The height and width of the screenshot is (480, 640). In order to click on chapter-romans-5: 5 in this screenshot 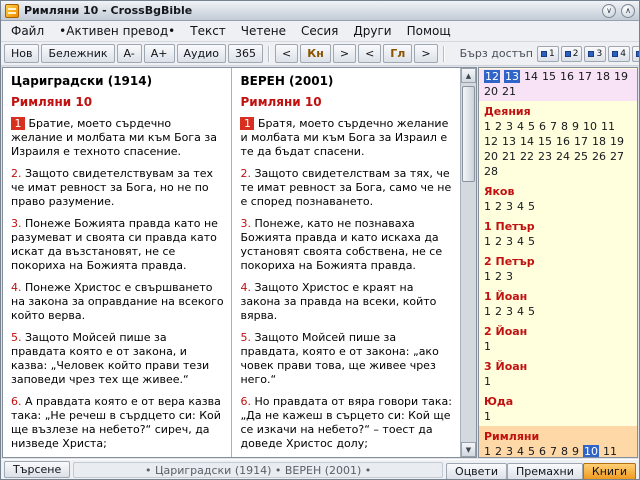, I will do `click(531, 451)`.